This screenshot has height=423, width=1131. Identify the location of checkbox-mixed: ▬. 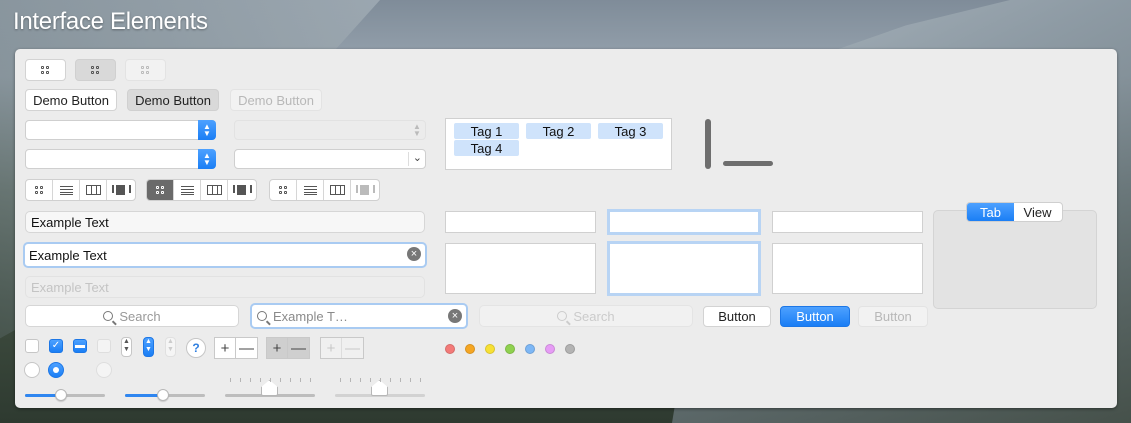
(80, 346).